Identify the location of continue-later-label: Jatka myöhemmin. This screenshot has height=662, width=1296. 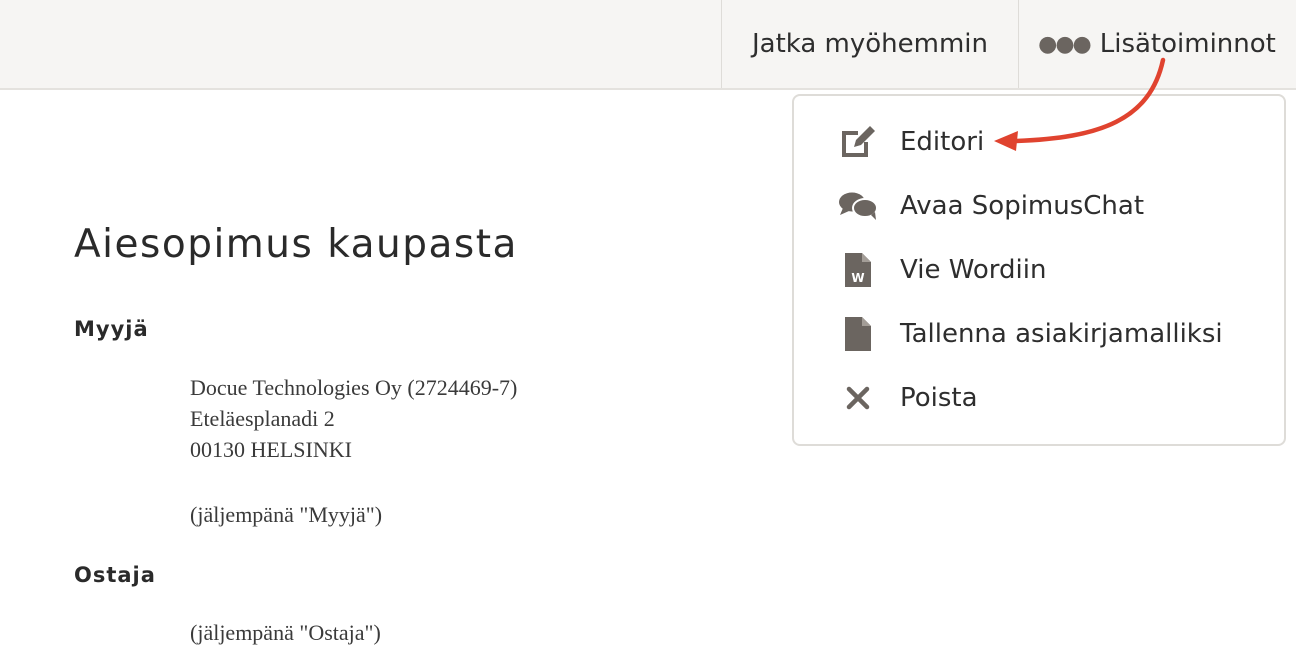
(870, 44).